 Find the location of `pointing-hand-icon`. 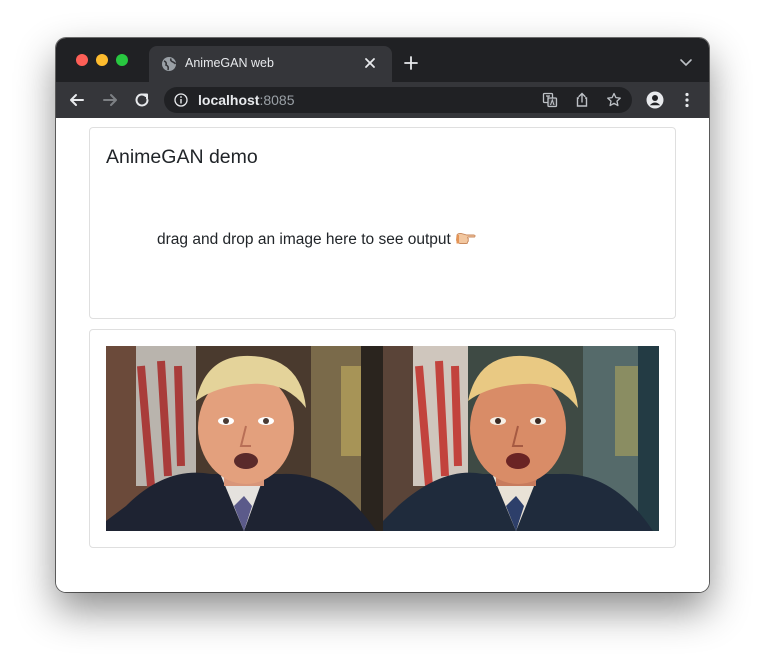

pointing-hand-icon is located at coordinates (465, 238).